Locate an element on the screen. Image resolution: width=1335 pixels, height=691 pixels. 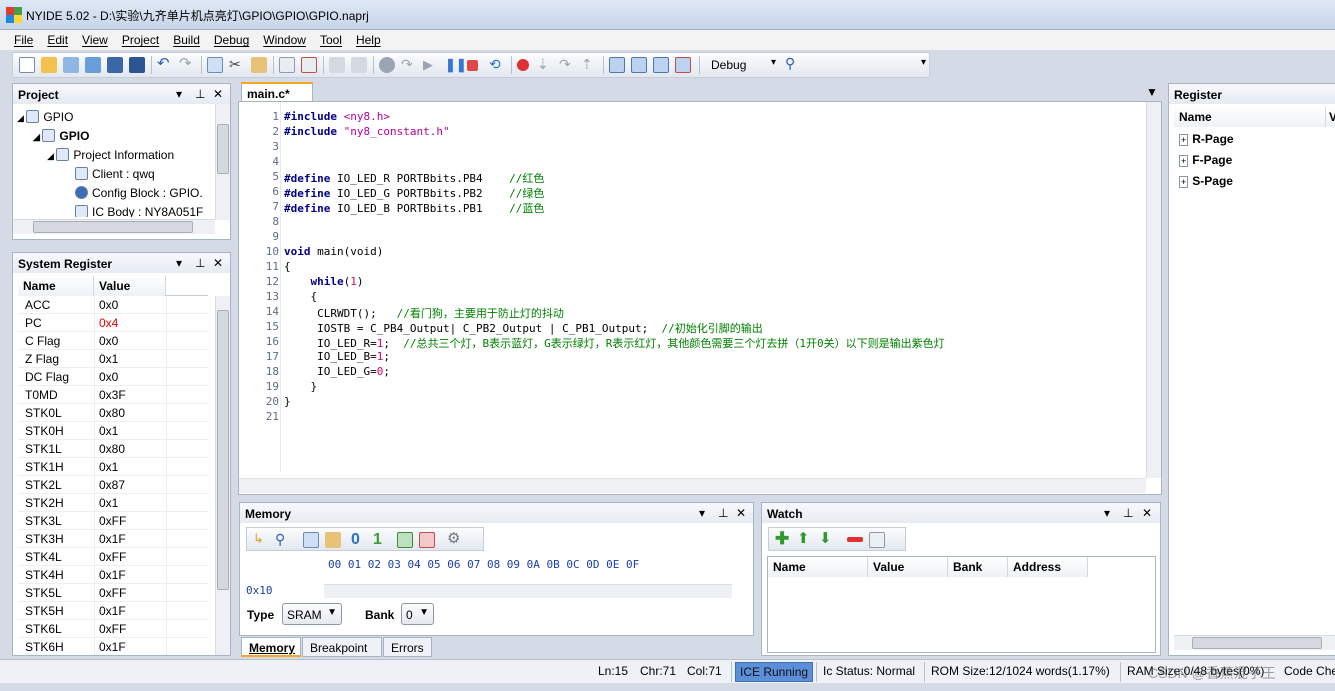
code-line: #define IO_LED_B PORTBbits.PB1 //蓝色 is located at coordinates (414, 208).